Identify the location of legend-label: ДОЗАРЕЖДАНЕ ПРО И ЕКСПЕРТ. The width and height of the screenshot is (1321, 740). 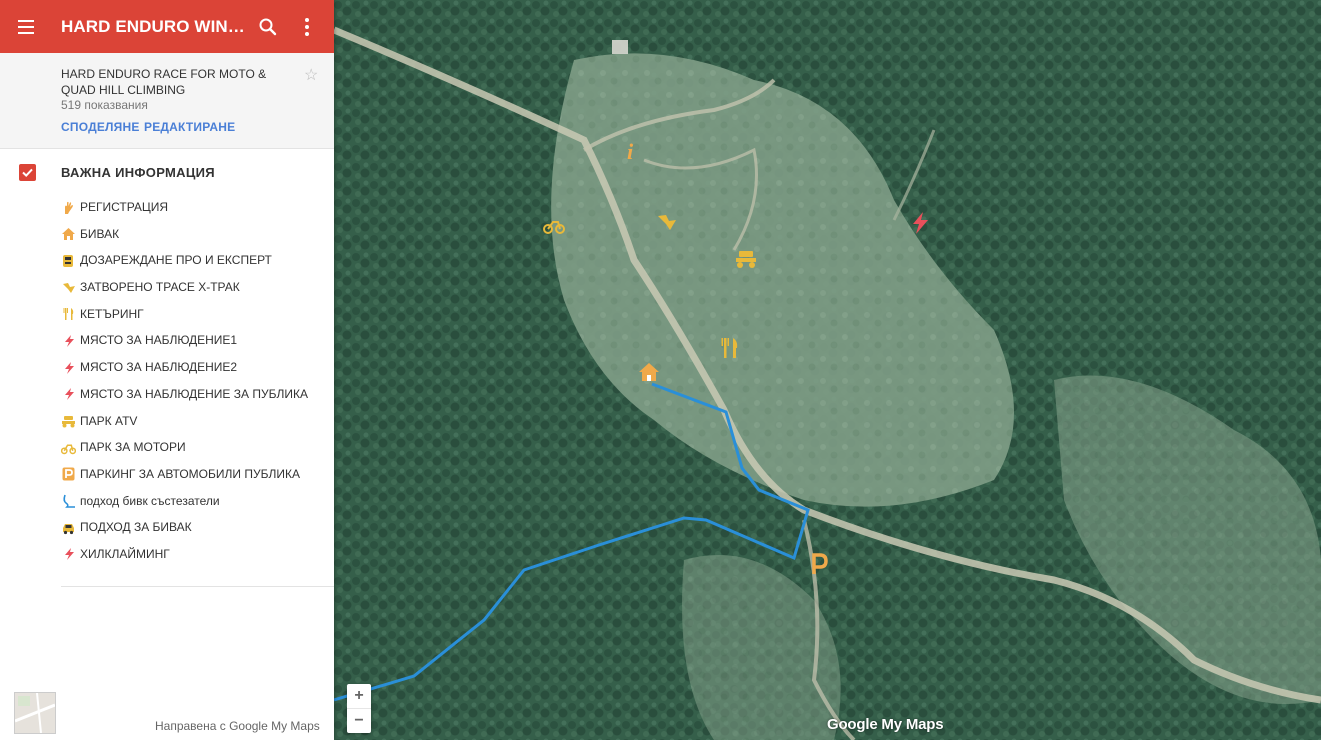
(176, 260).